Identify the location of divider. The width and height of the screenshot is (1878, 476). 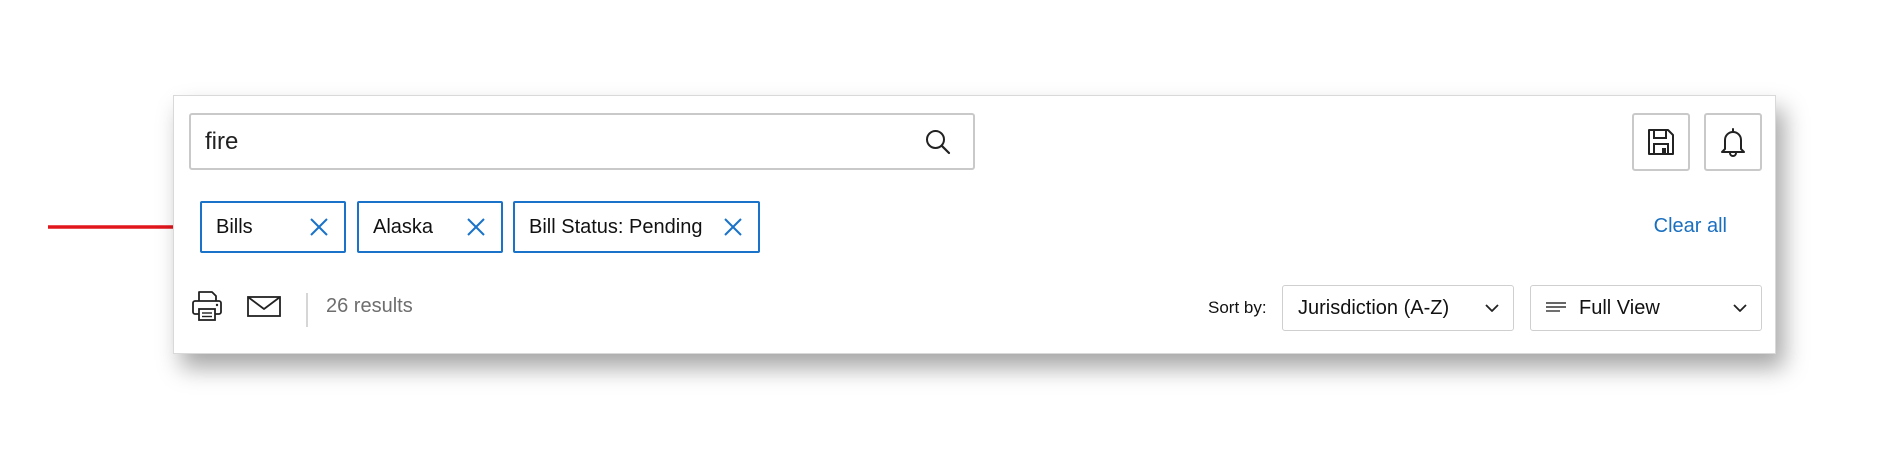
(307, 310).